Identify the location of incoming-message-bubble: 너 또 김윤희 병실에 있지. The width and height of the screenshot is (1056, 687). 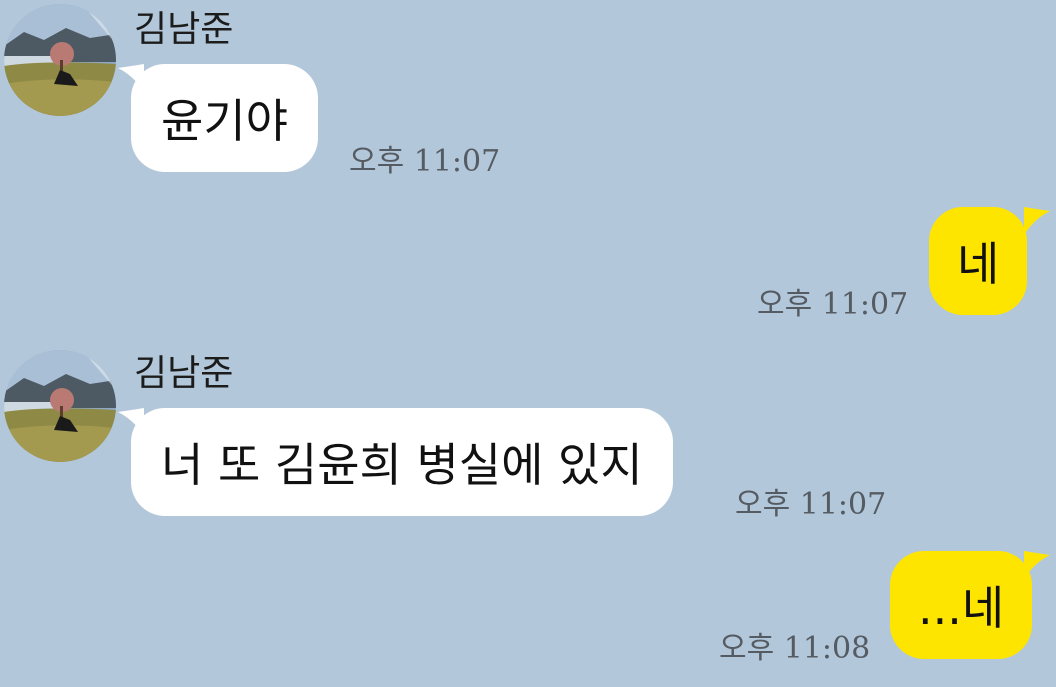
(402, 462).